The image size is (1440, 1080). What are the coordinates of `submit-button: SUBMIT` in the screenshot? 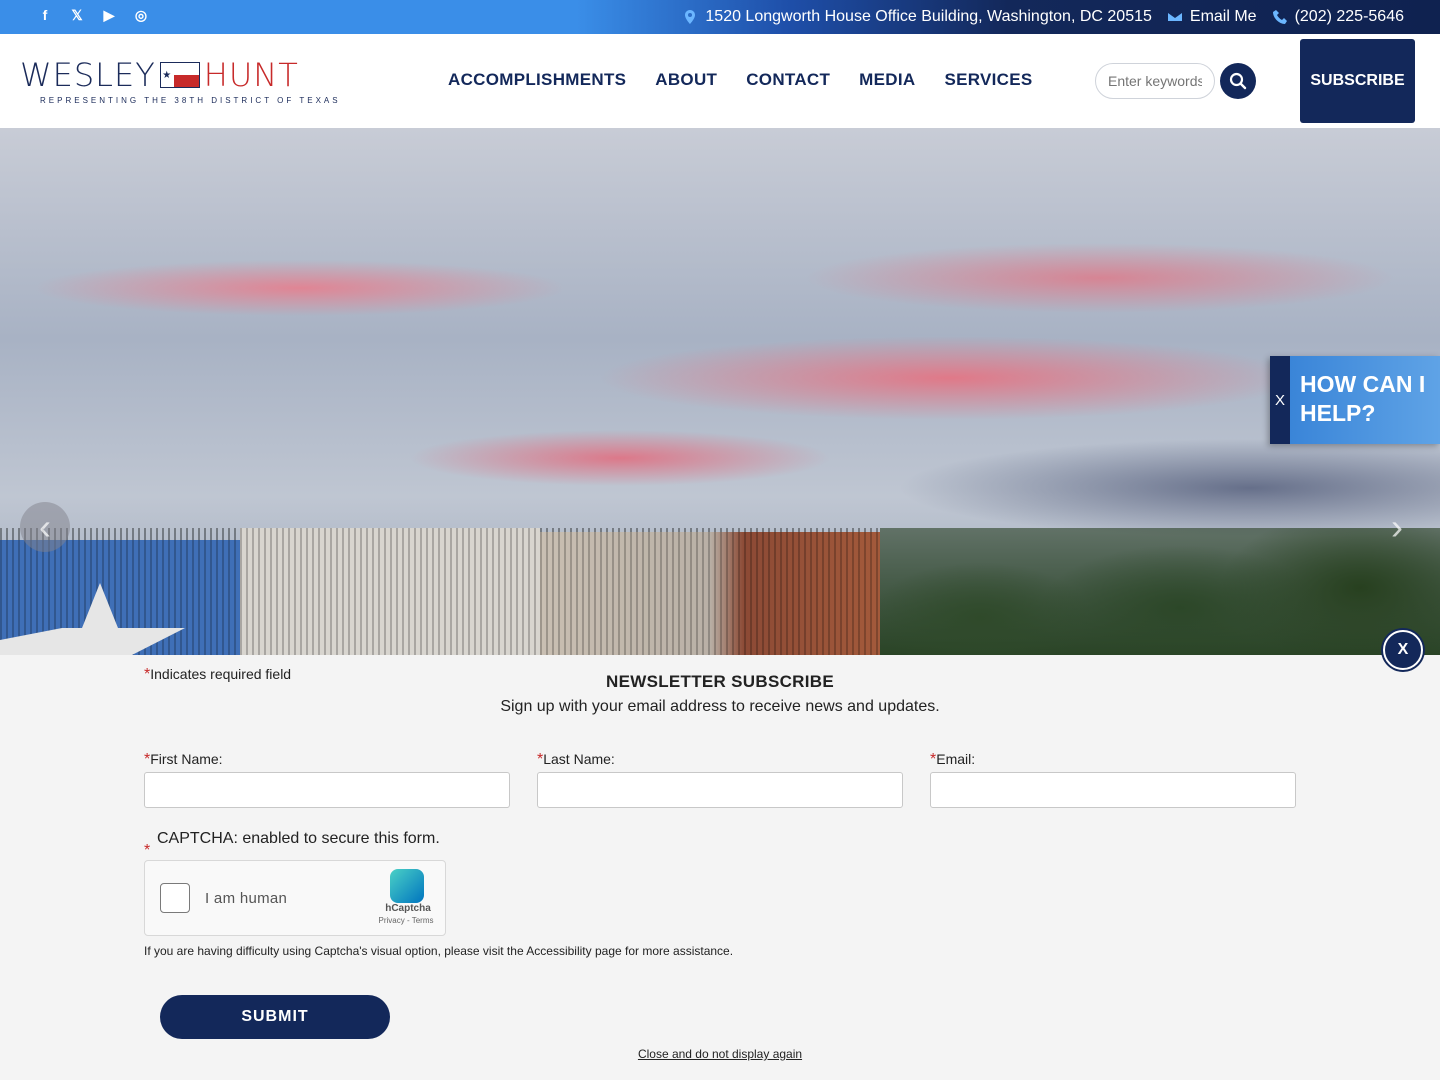 It's located at (275, 1017).